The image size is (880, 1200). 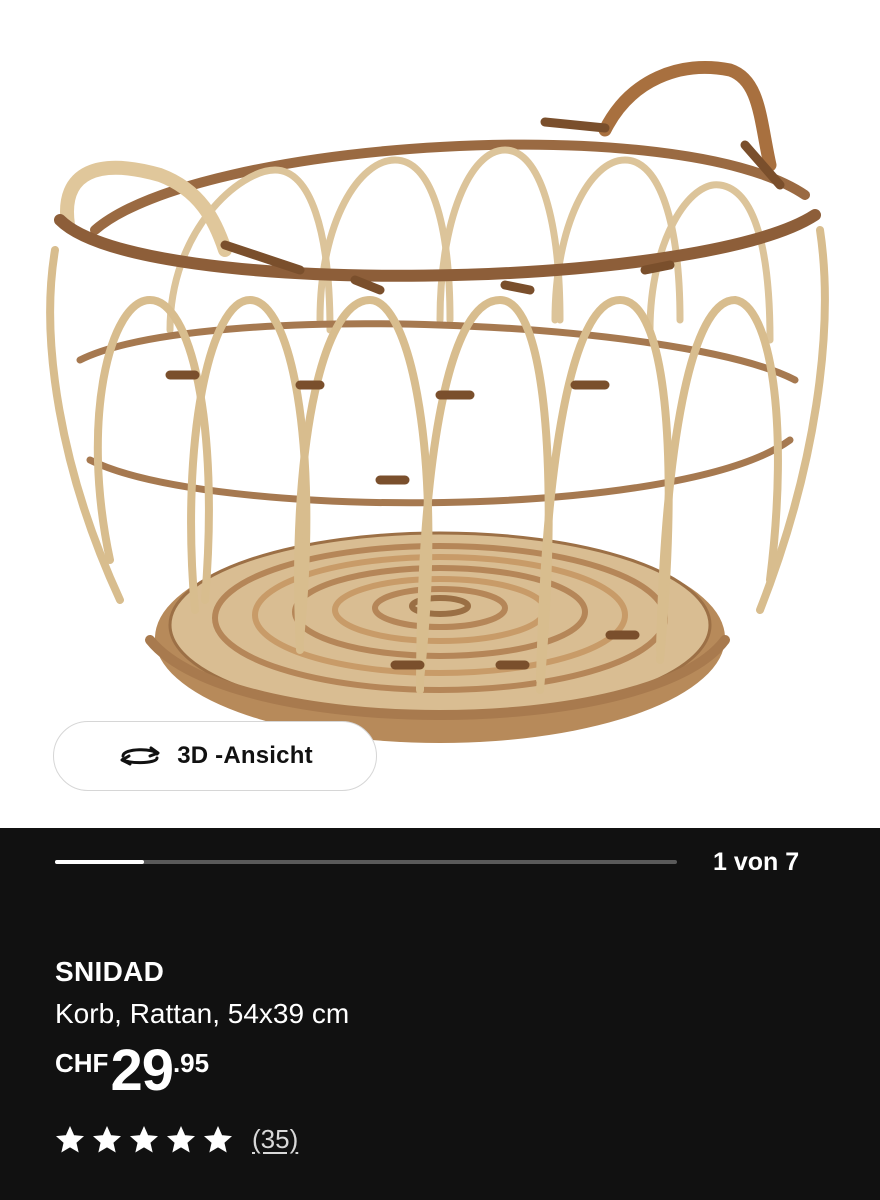 I want to click on price-integer: 29, so click(x=142, y=1070).